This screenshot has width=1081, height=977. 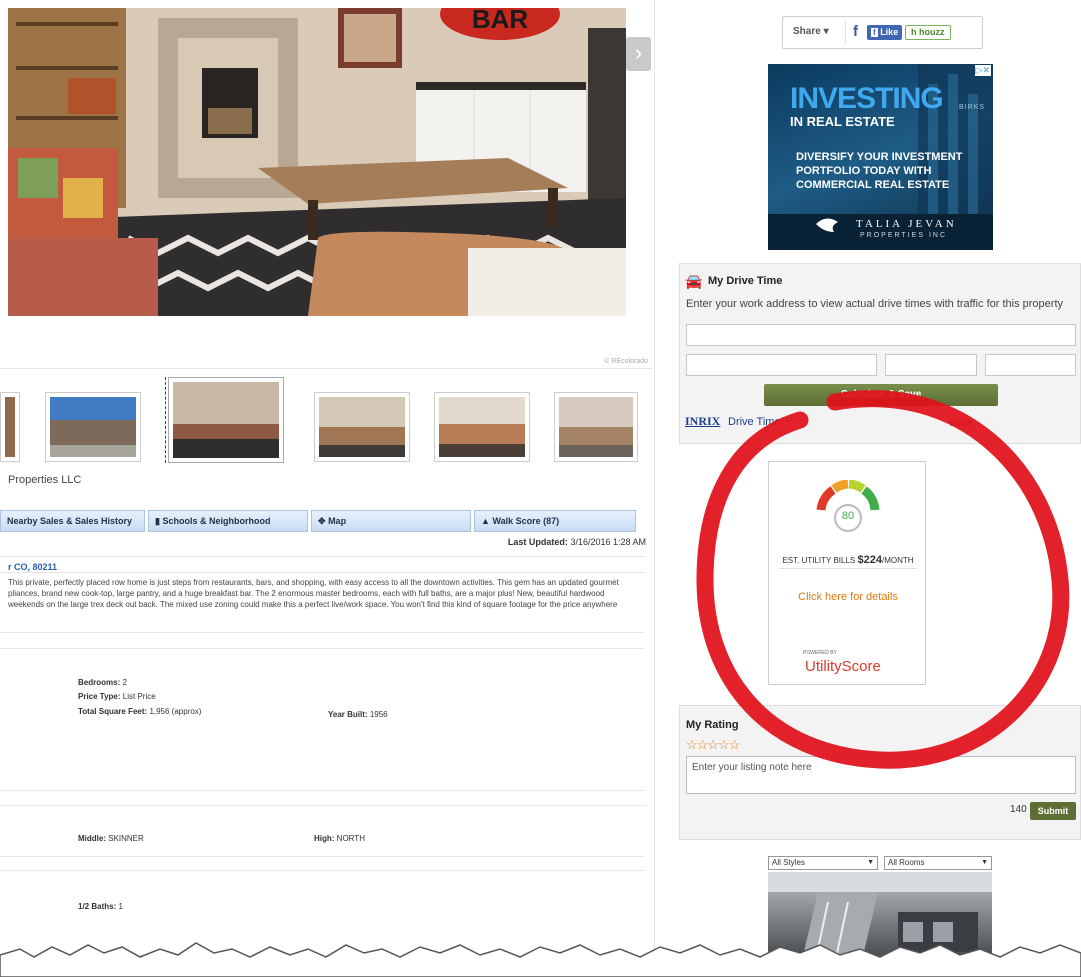 I want to click on ad-brand-sub: PROPERTIES INC, so click(x=903, y=235).